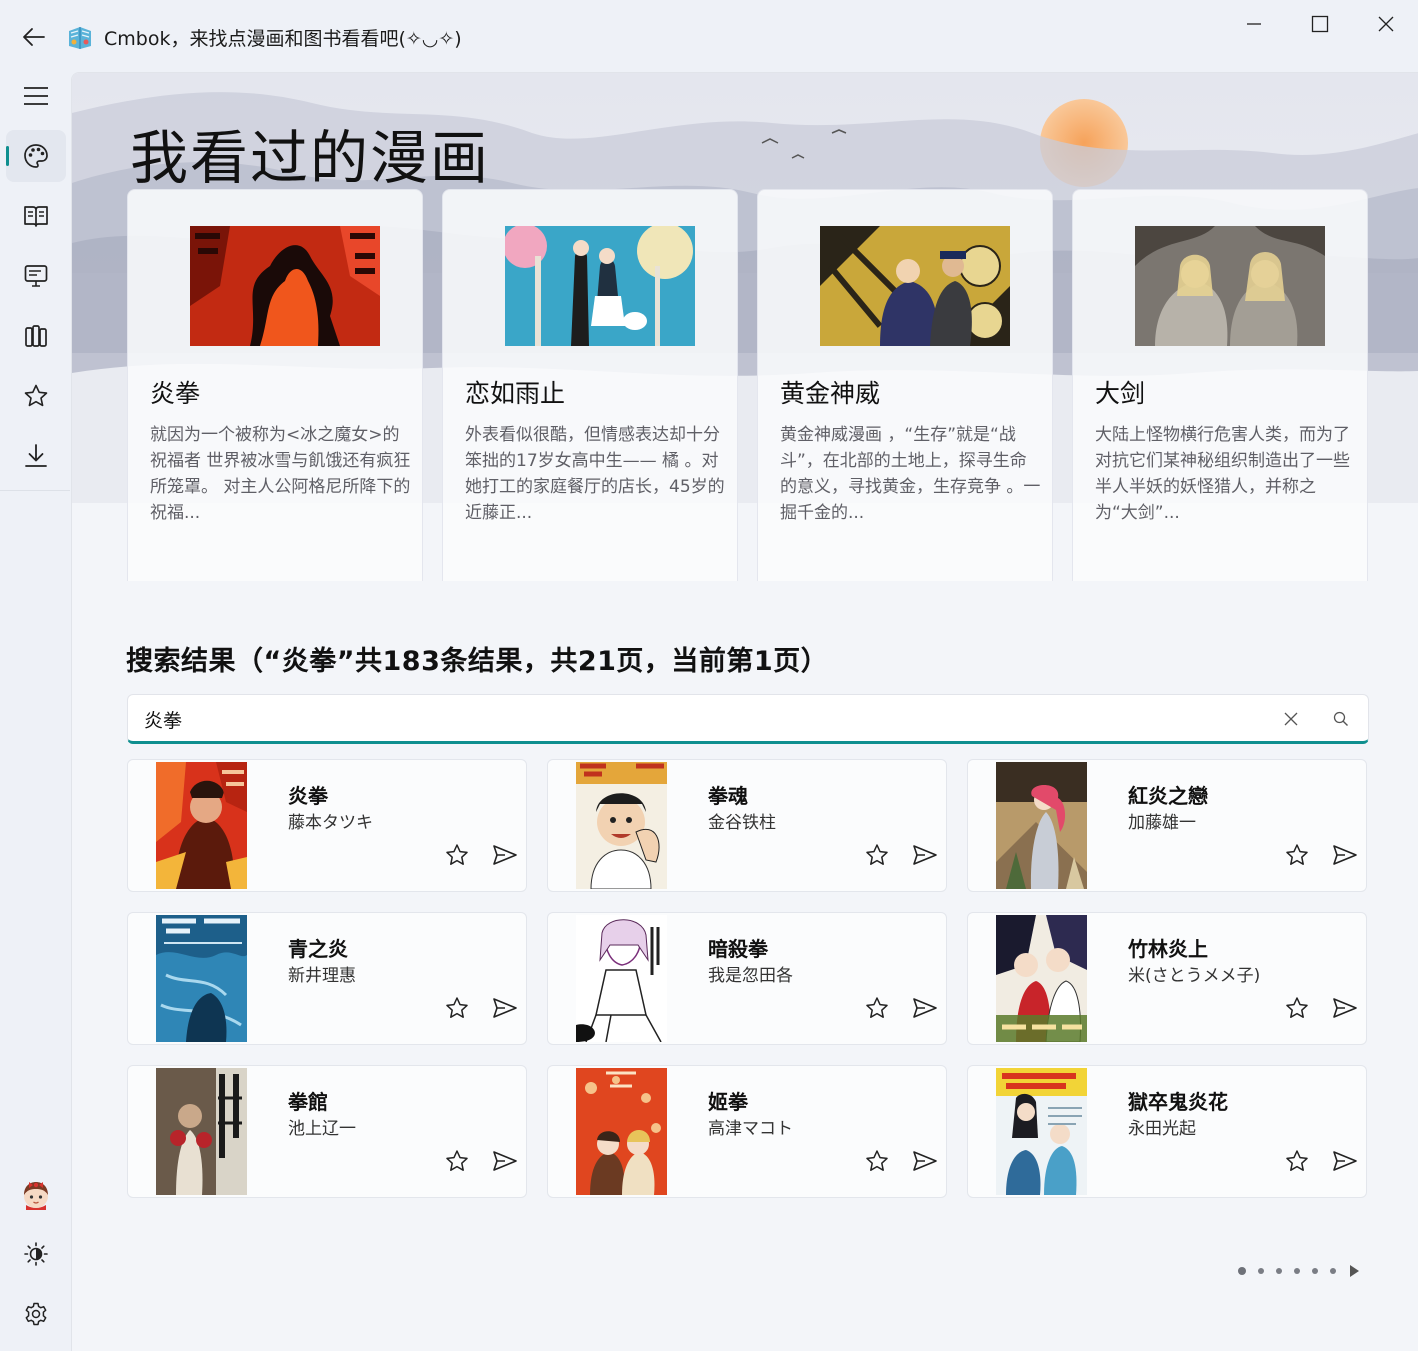 This screenshot has height=1351, width=1418. I want to click on result-title: 紅炎之戀, so click(1168, 796).